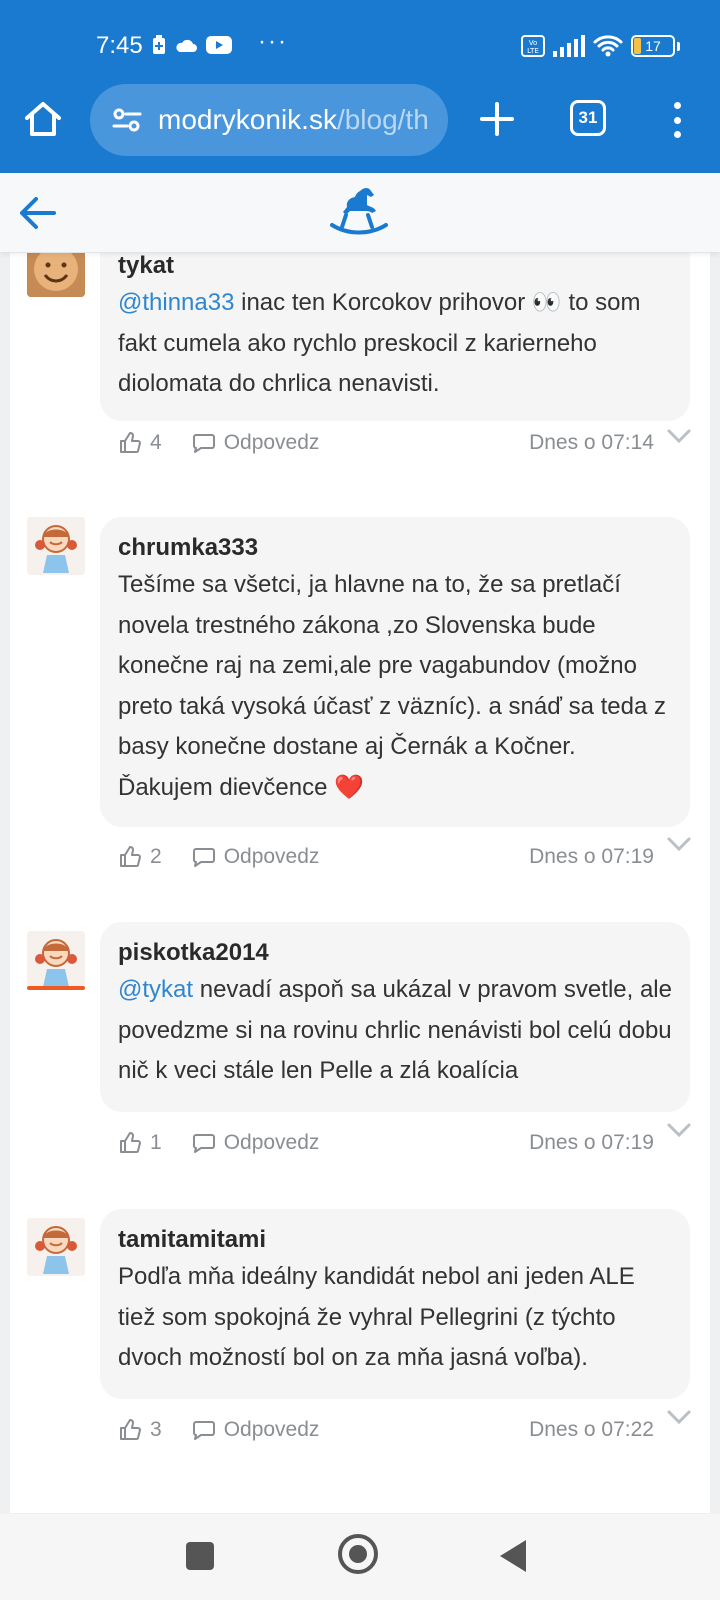 The width and height of the screenshot is (720, 1600). I want to click on status-icons-left, so click(192, 45).